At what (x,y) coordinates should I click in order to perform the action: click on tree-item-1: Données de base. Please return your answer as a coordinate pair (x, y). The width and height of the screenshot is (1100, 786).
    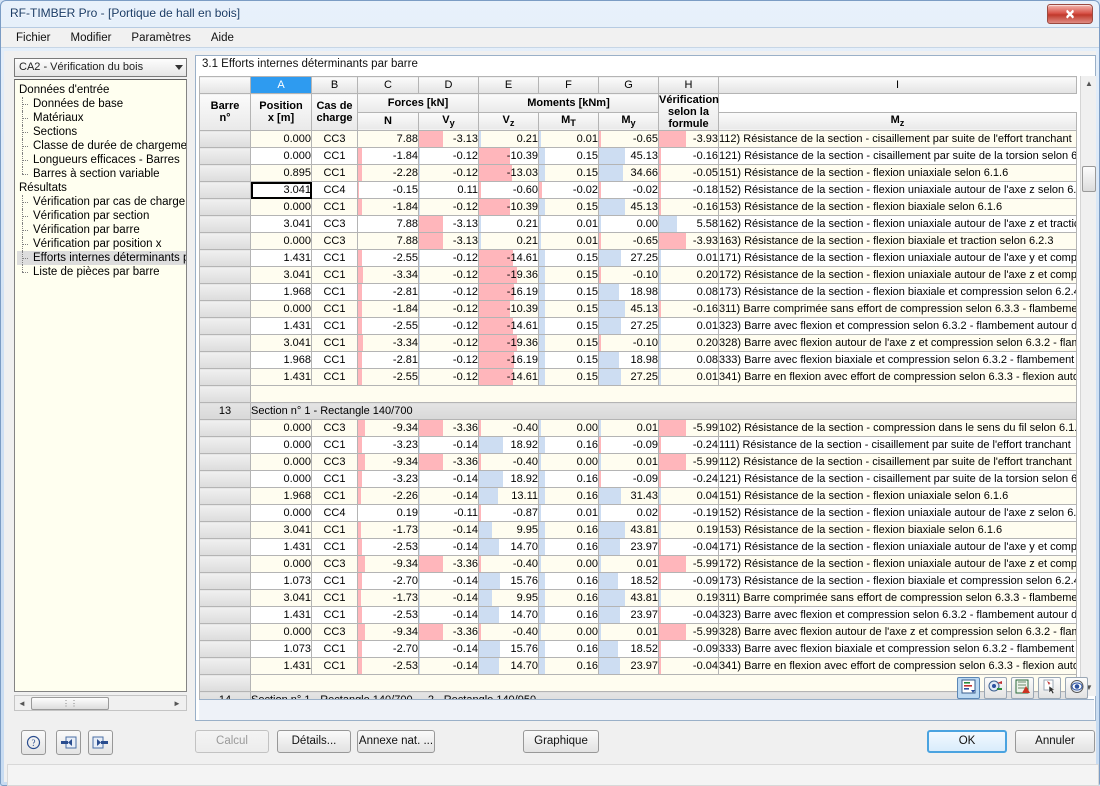
    Looking at the image, I should click on (101, 104).